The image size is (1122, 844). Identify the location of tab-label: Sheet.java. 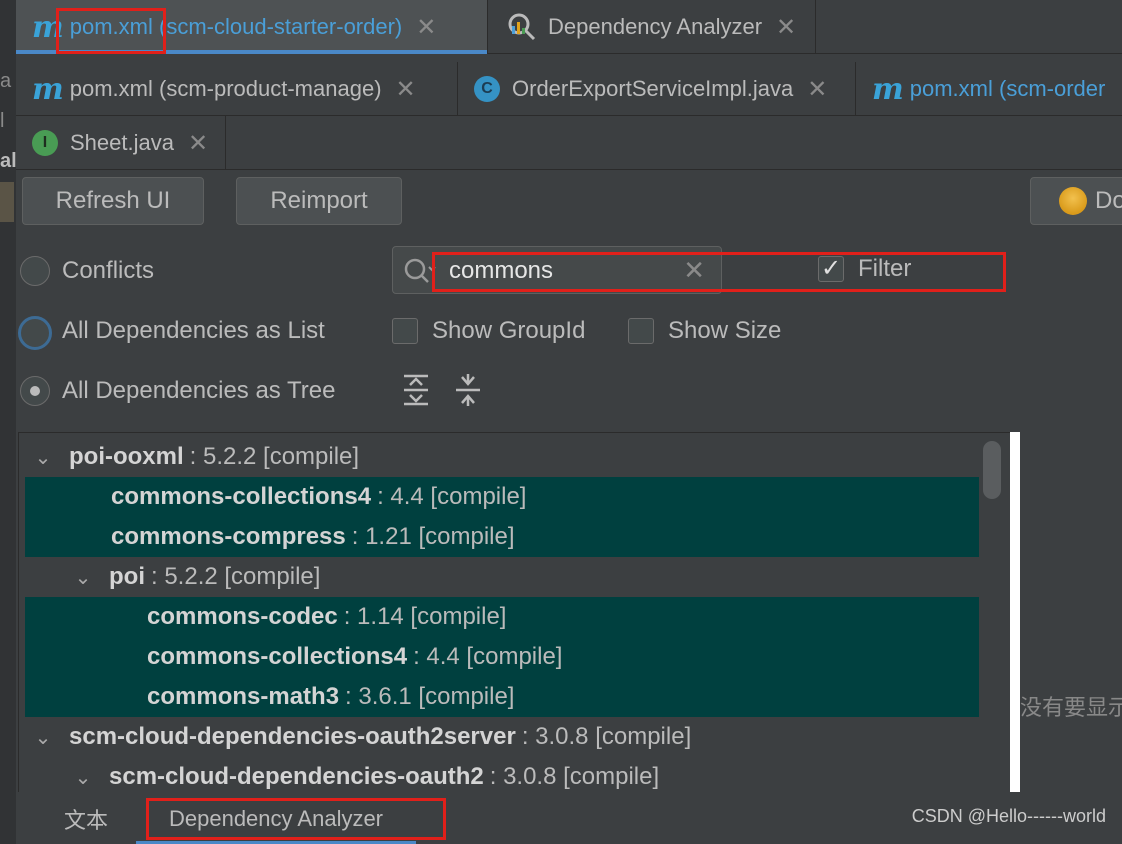
(122, 142).